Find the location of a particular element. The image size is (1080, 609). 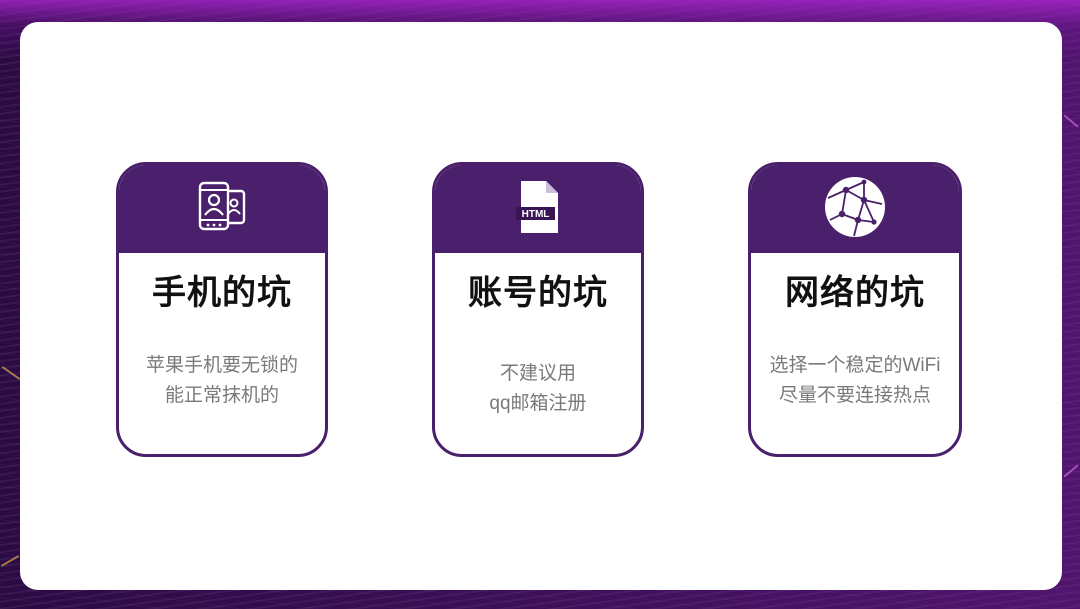

card-network: 网络的坑 选择一个稳定的WiFi 尽量不要连接热点 is located at coordinates (855, 309).